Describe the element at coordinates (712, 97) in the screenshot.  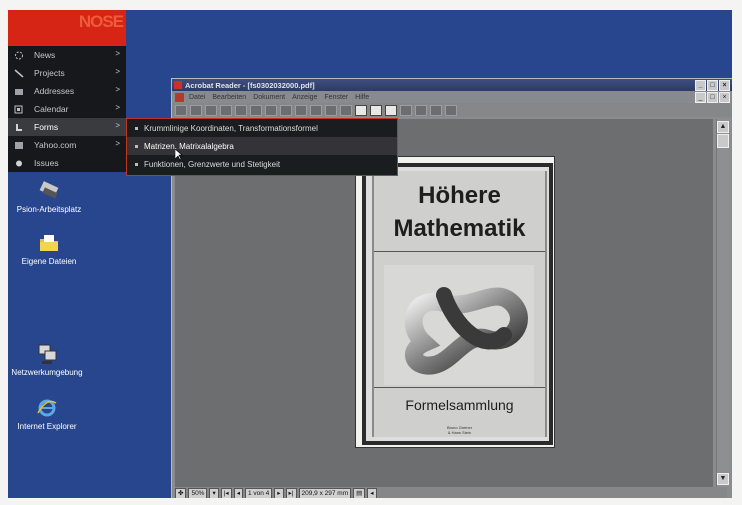
I see `doc-restore-button: □` at that location.